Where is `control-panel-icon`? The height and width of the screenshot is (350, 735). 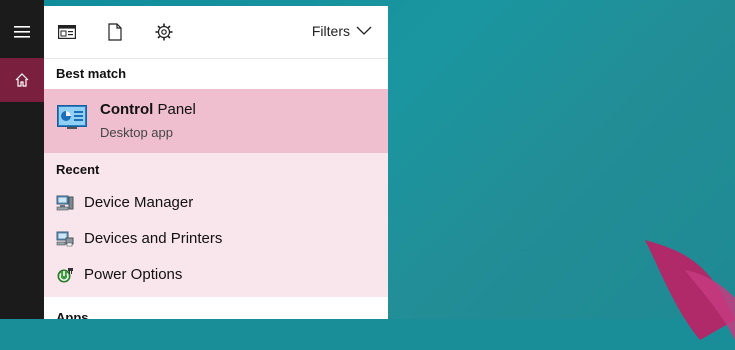 control-panel-icon is located at coordinates (72, 117).